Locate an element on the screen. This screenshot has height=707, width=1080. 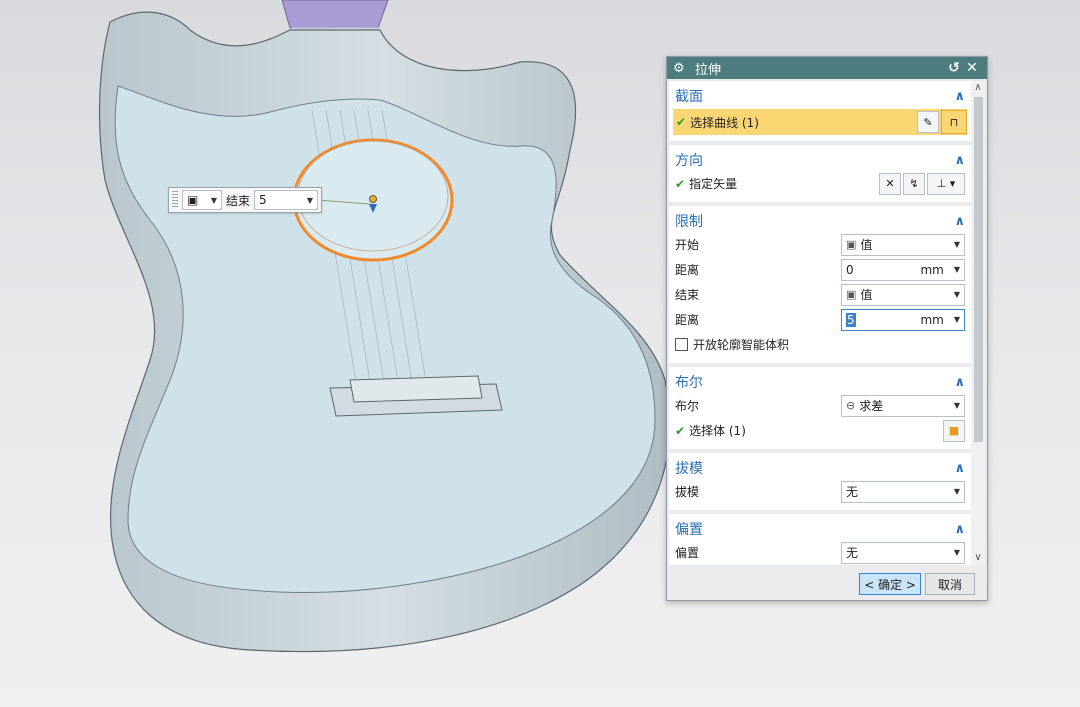
gear-icon: ⚙ is located at coordinates (680, 68).